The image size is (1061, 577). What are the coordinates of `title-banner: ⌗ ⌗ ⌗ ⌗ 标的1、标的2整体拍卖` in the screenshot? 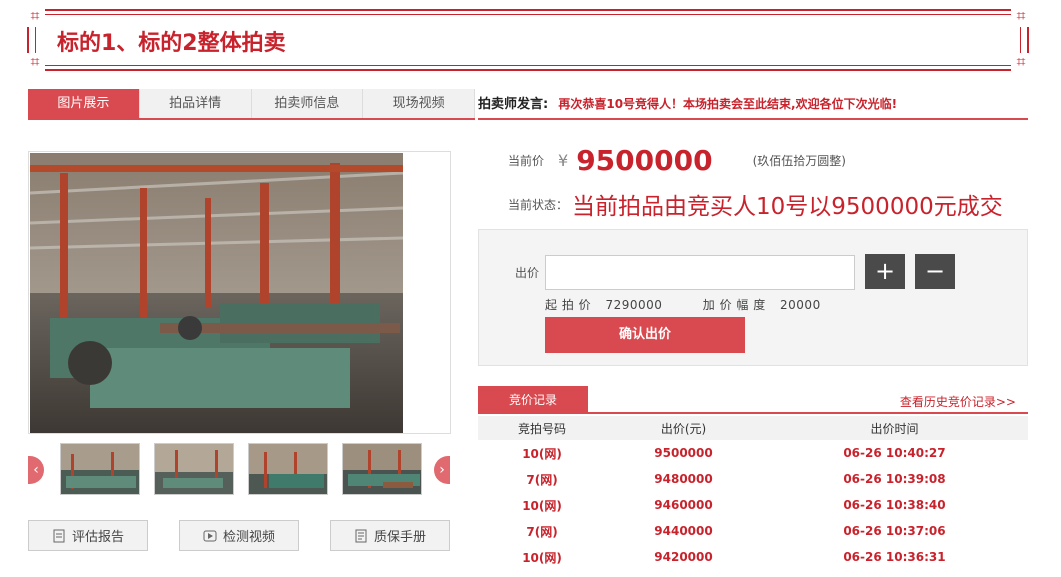 It's located at (528, 40).